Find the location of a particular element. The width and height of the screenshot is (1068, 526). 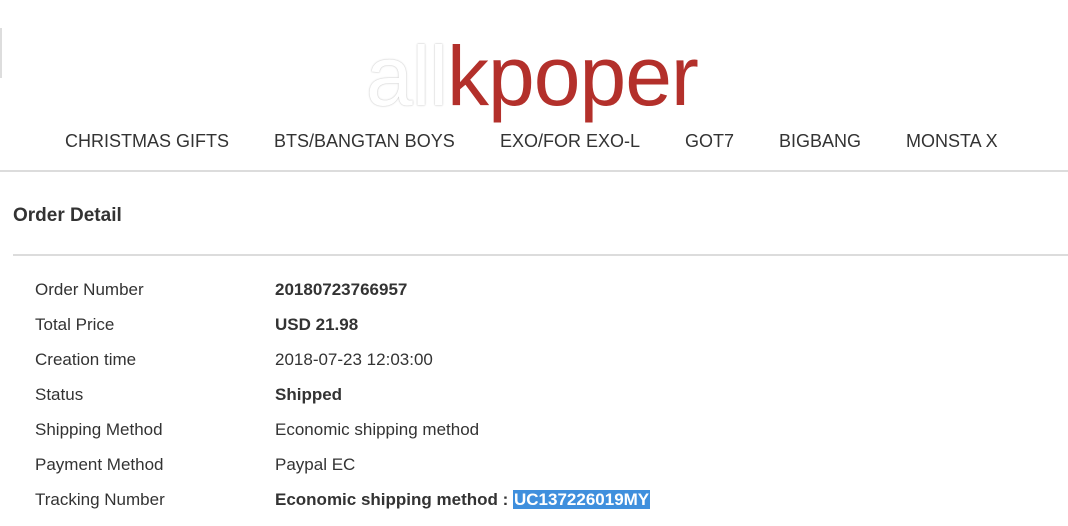

status-value: Shipped is located at coordinates (309, 394).